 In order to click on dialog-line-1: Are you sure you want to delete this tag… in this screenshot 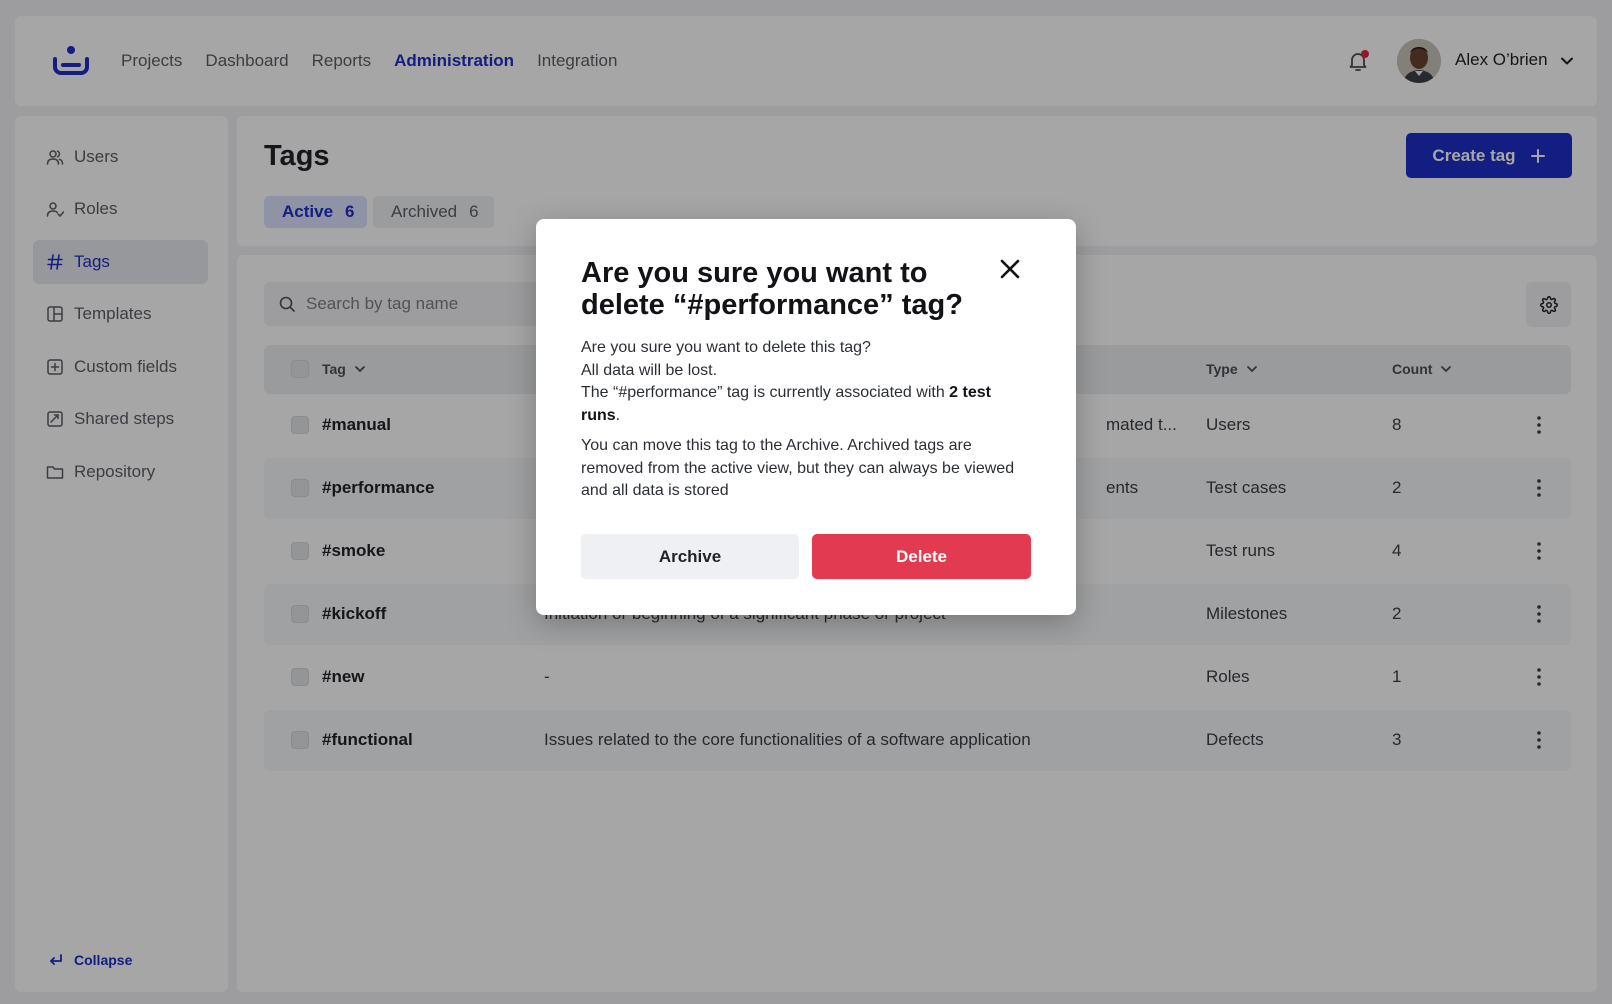, I will do `click(726, 347)`.